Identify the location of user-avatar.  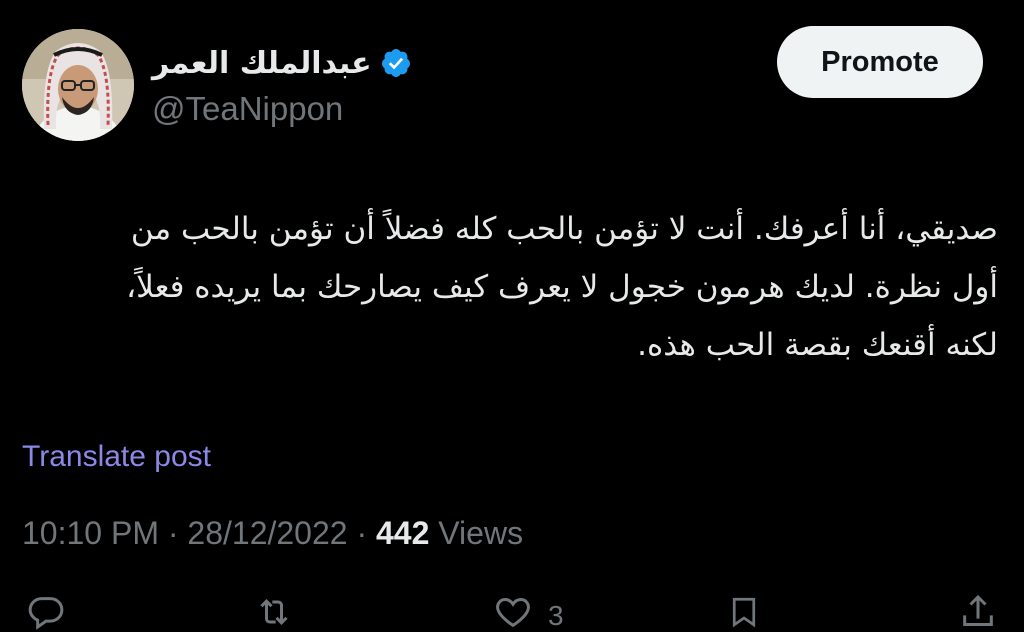
(78, 85).